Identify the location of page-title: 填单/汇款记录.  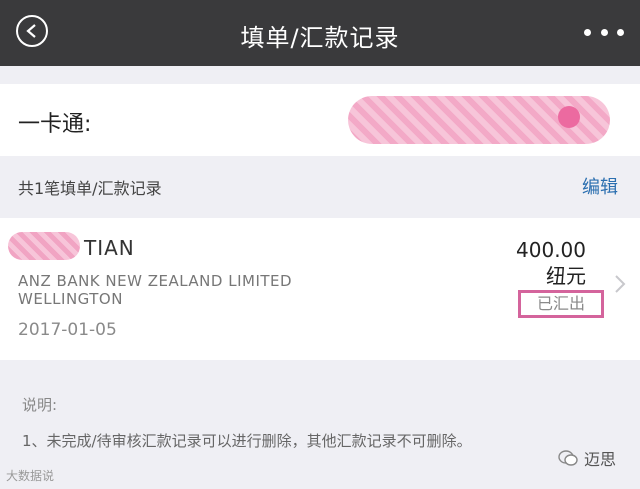
(320, 38).